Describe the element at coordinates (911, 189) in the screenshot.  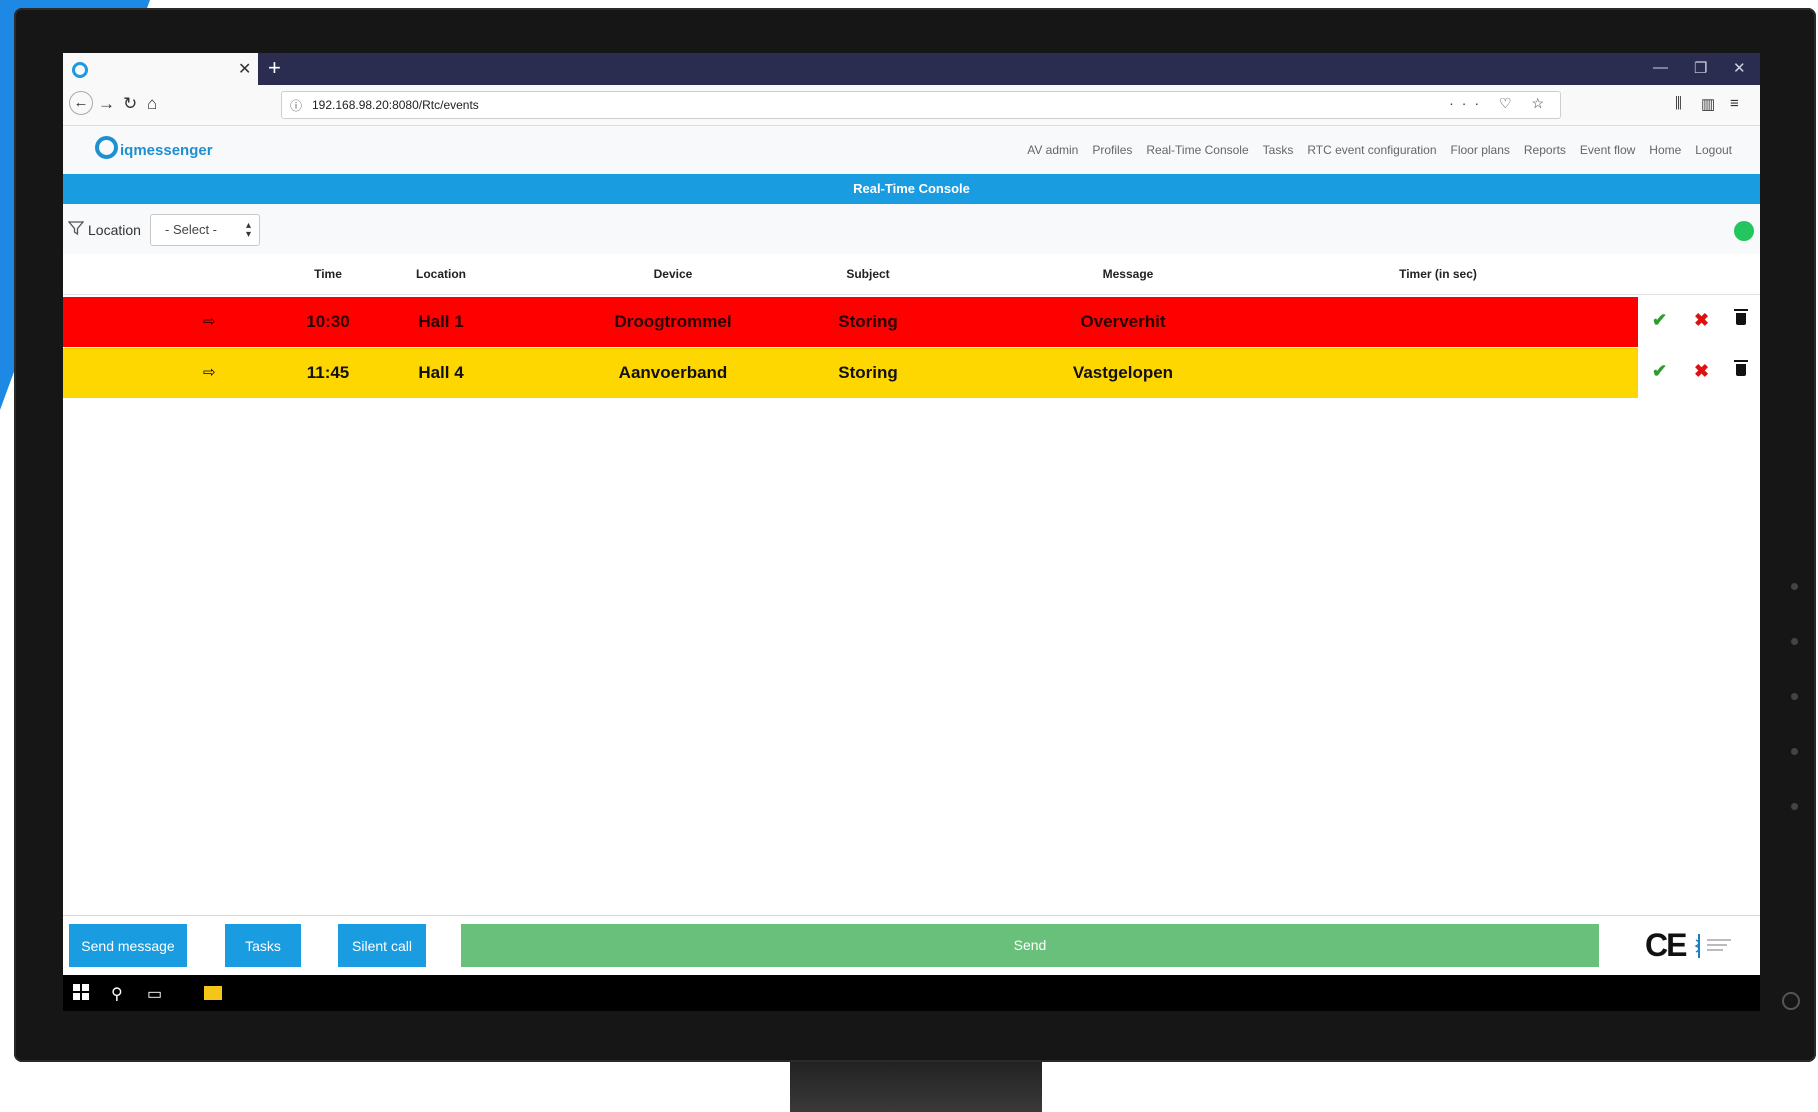
I see `page-title: Real-Time Console` at that location.